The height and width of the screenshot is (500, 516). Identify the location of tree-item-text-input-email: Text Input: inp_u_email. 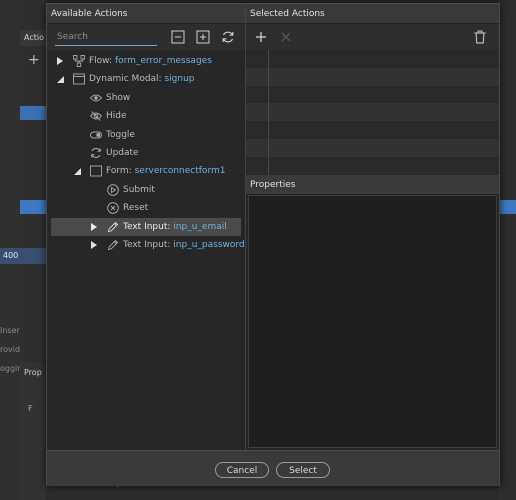
(146, 226).